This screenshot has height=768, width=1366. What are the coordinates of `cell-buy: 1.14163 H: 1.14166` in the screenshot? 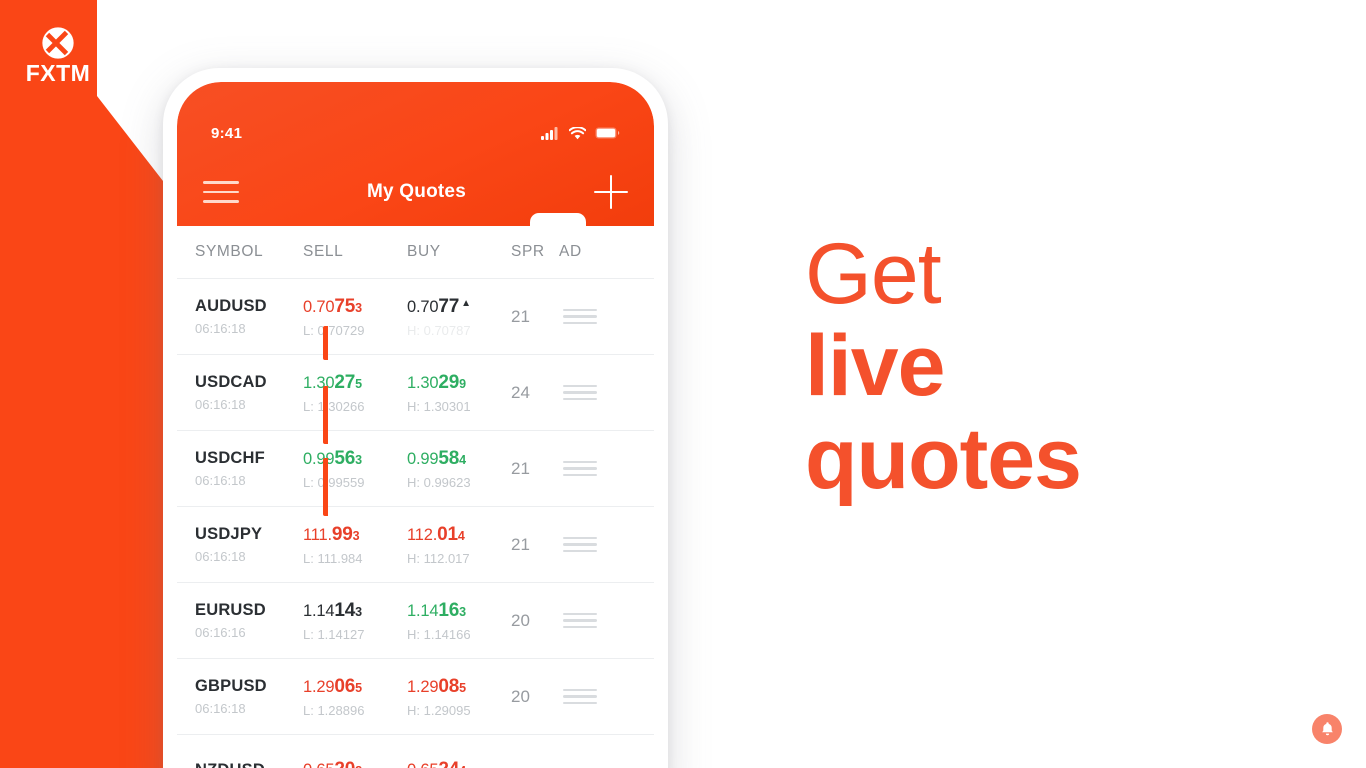 It's located at (459, 621).